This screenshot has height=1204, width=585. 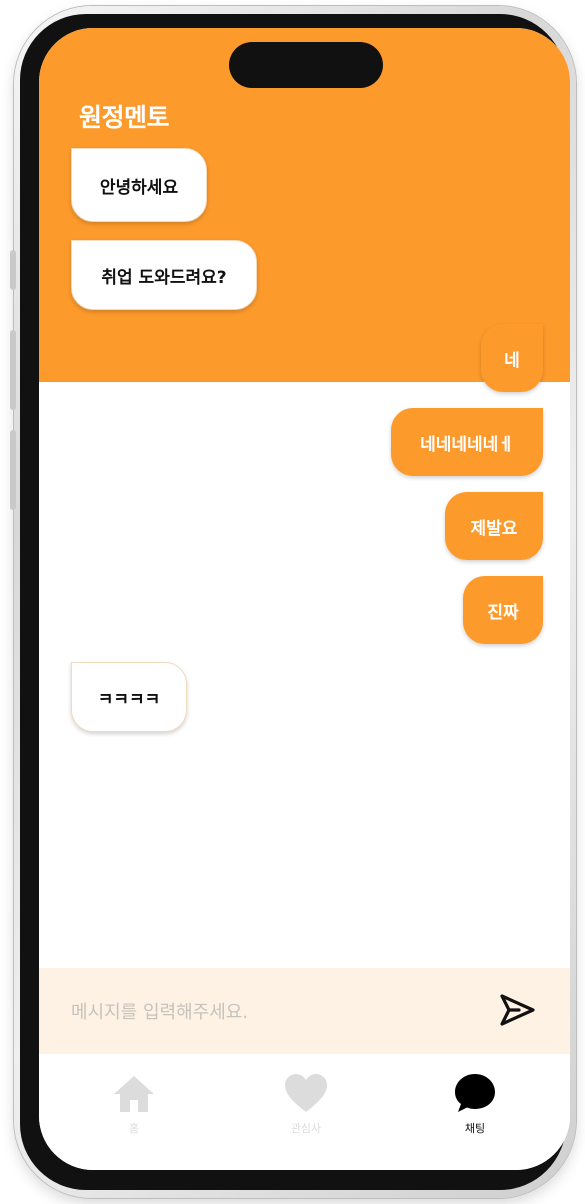 I want to click on dynamic-island, so click(x=306, y=65).